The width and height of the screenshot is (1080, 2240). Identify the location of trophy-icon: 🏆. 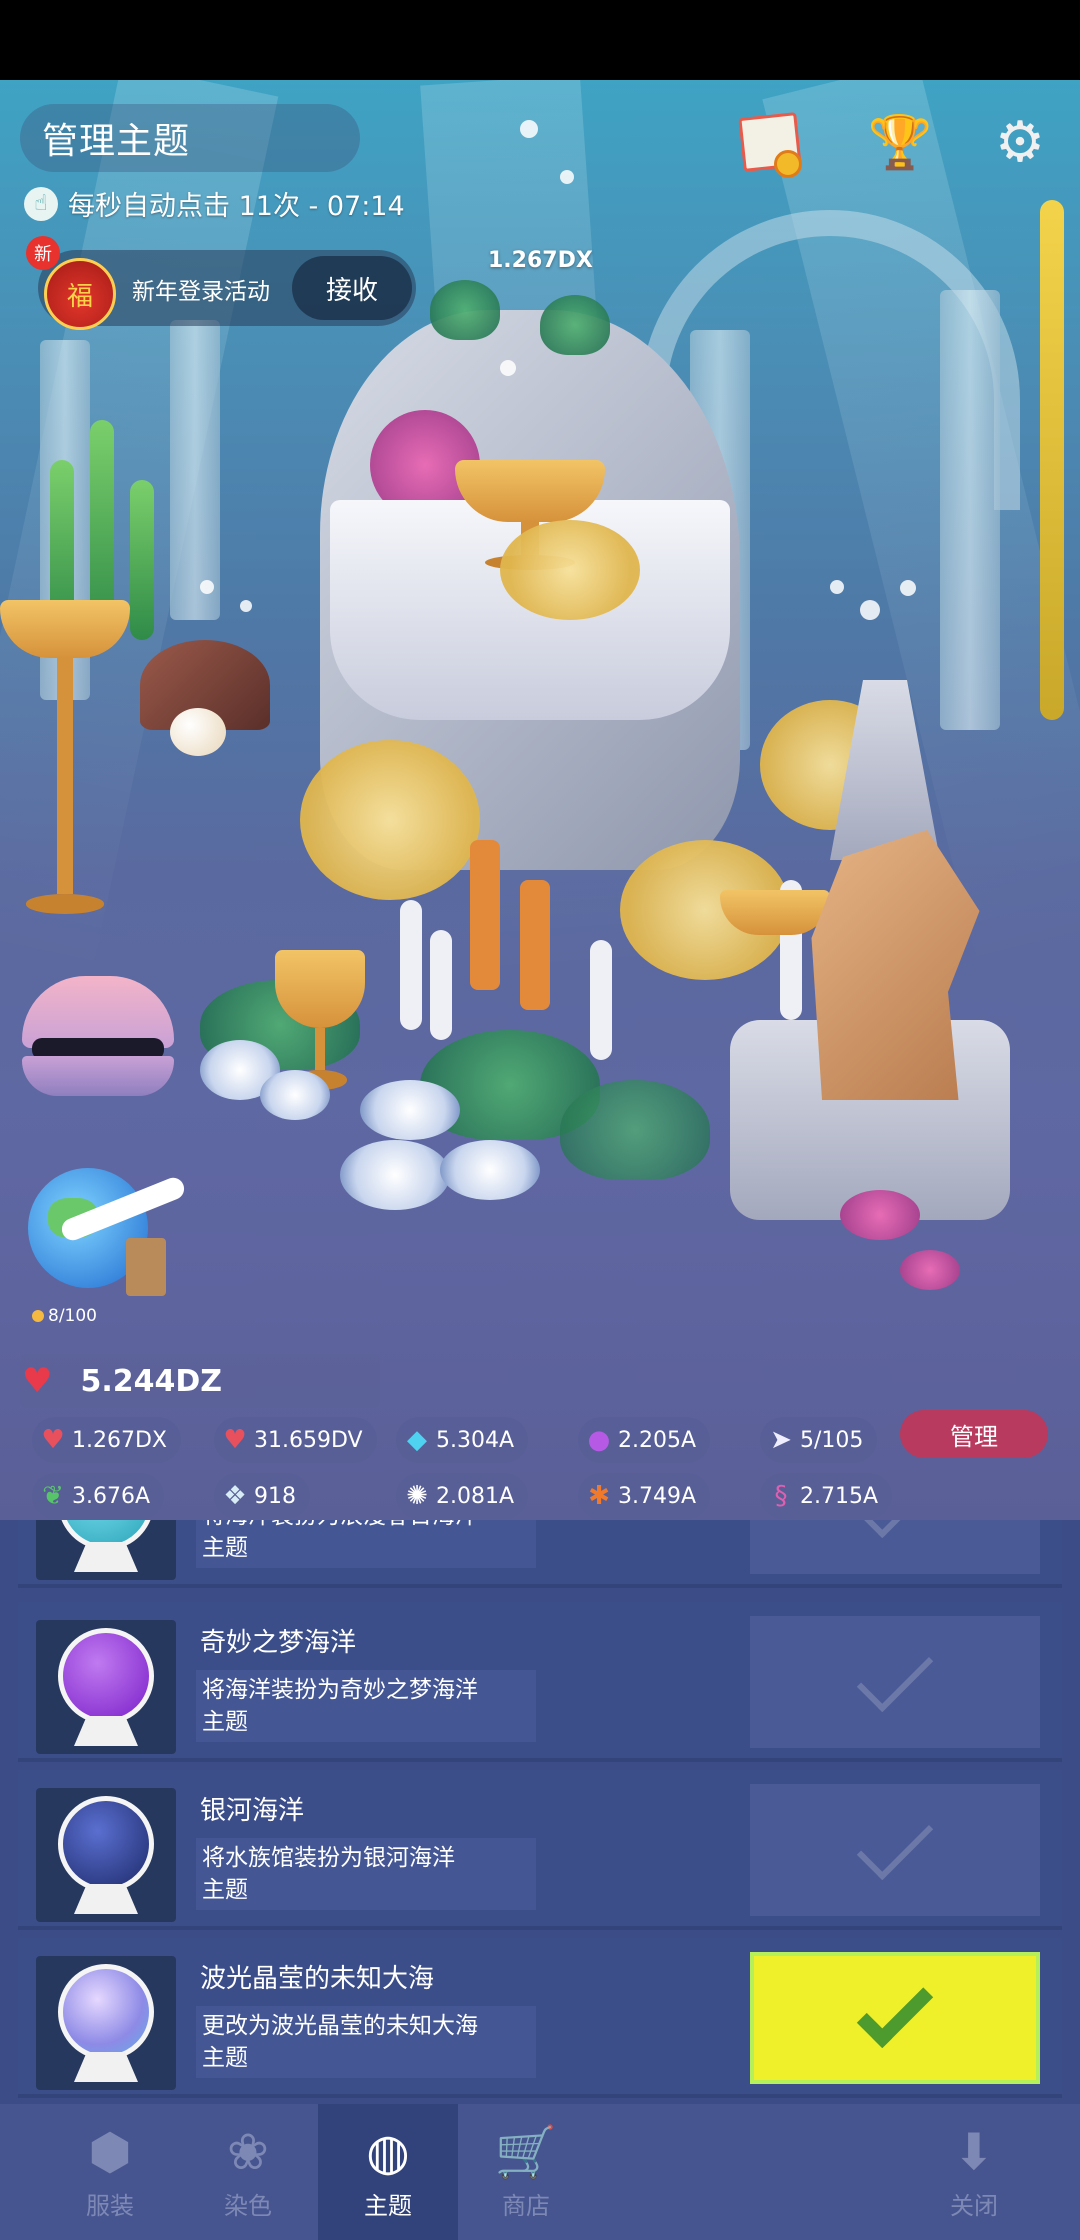
(900, 142).